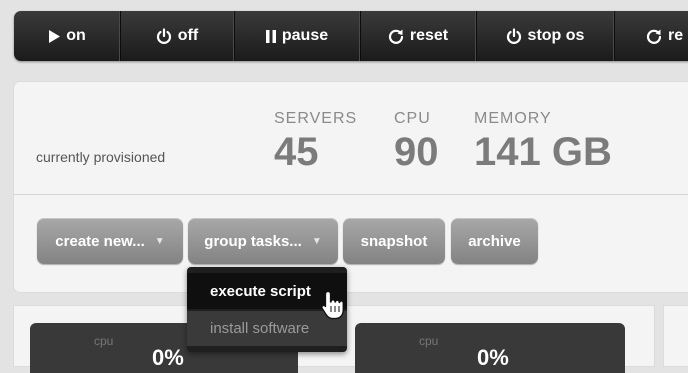  I want to click on reset-button: reset, so click(418, 36).